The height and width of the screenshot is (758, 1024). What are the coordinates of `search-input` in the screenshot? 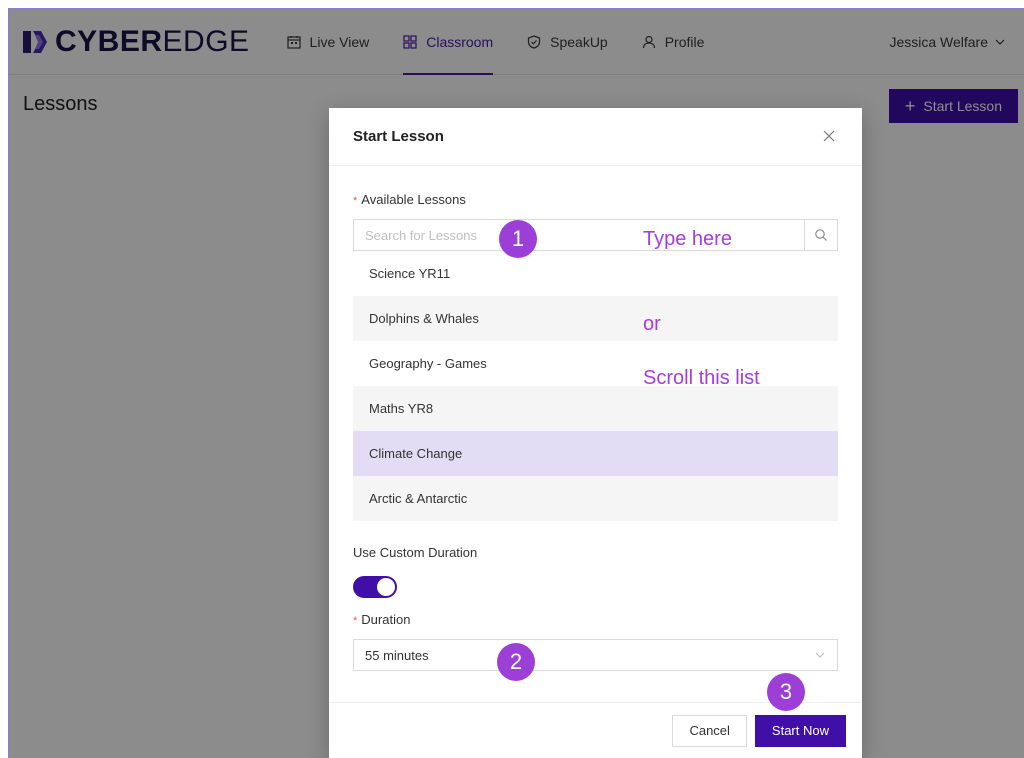 It's located at (579, 235).